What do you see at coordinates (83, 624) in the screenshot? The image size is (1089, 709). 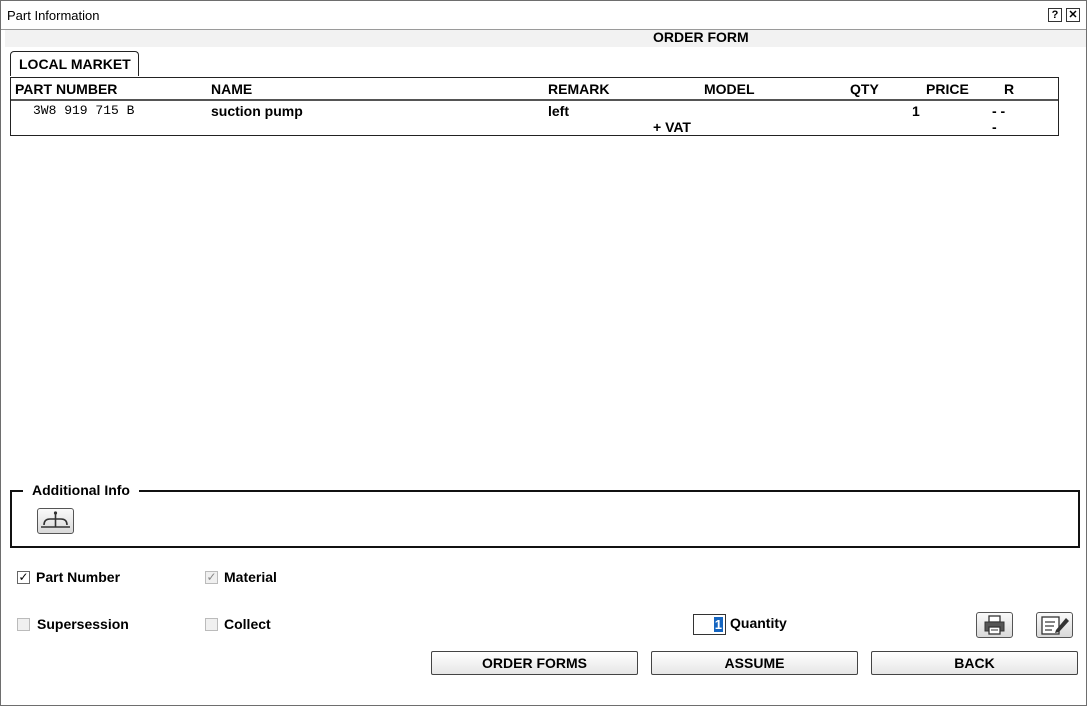 I see `supersession-label: Supersession` at bounding box center [83, 624].